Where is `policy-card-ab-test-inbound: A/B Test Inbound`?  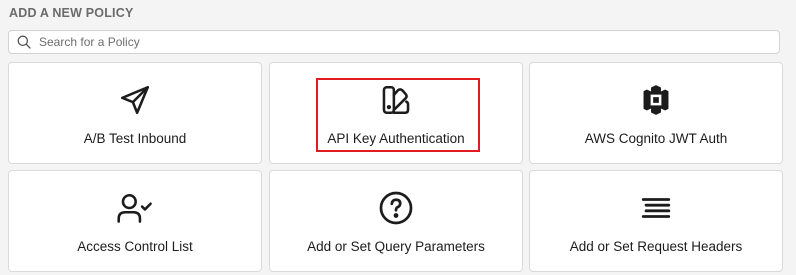 policy-card-ab-test-inbound: A/B Test Inbound is located at coordinates (135, 113).